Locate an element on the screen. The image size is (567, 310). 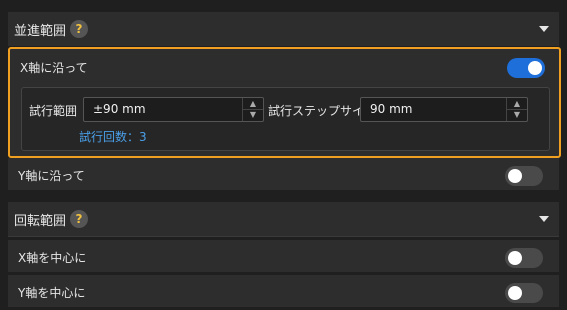
trial-range-input: ±90 mm ▲ ▼ is located at coordinates (173, 109).